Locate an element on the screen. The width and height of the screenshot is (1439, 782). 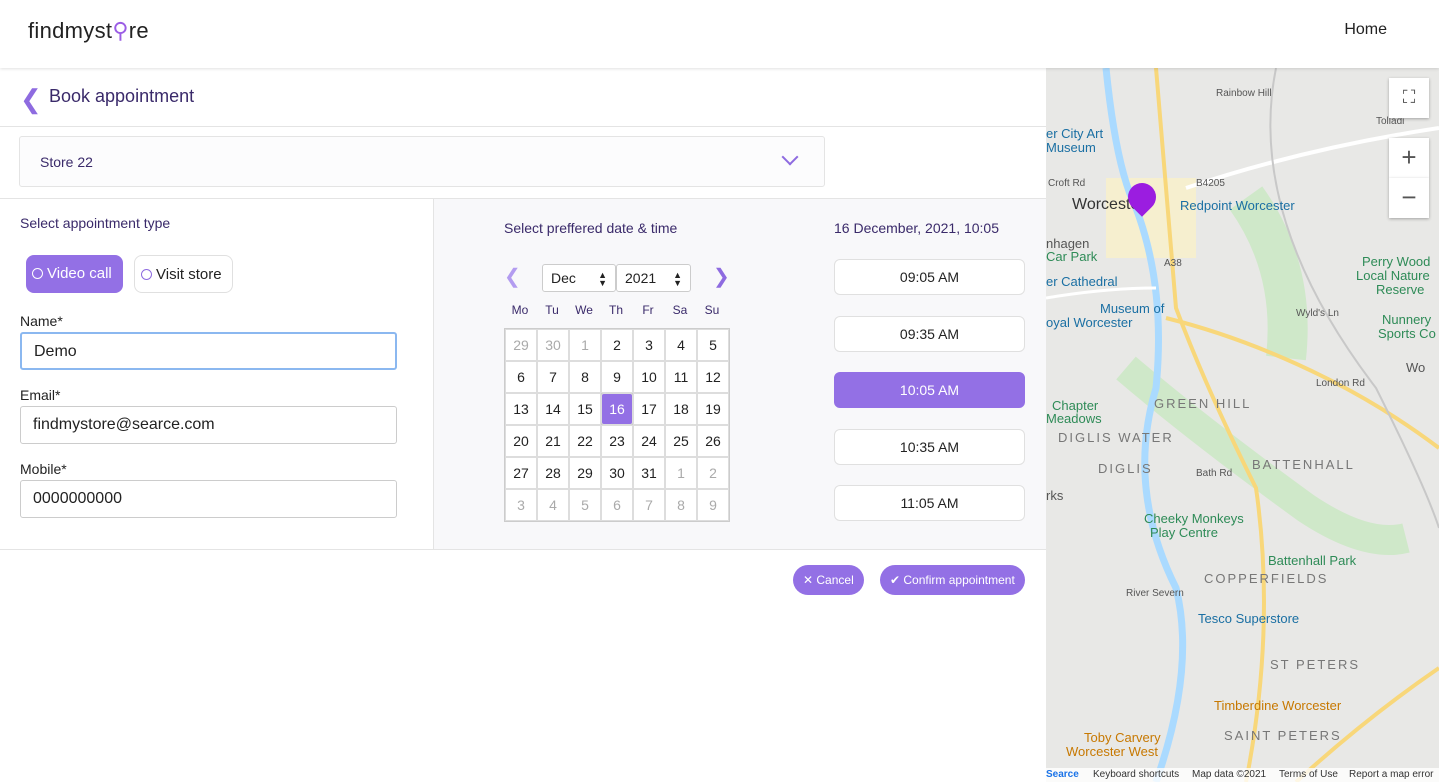
calendar-day: 12 is located at coordinates (713, 377).